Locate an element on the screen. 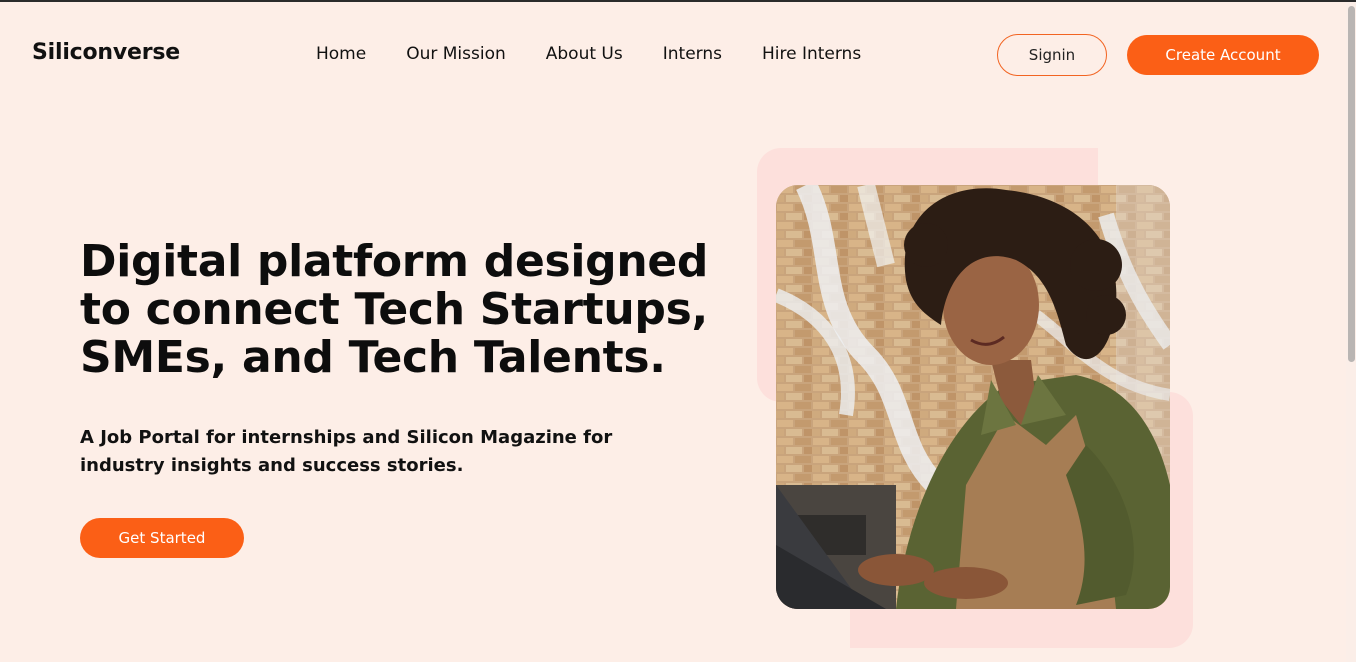 This screenshot has height=662, width=1356. window-top-border is located at coordinates (678, 1).